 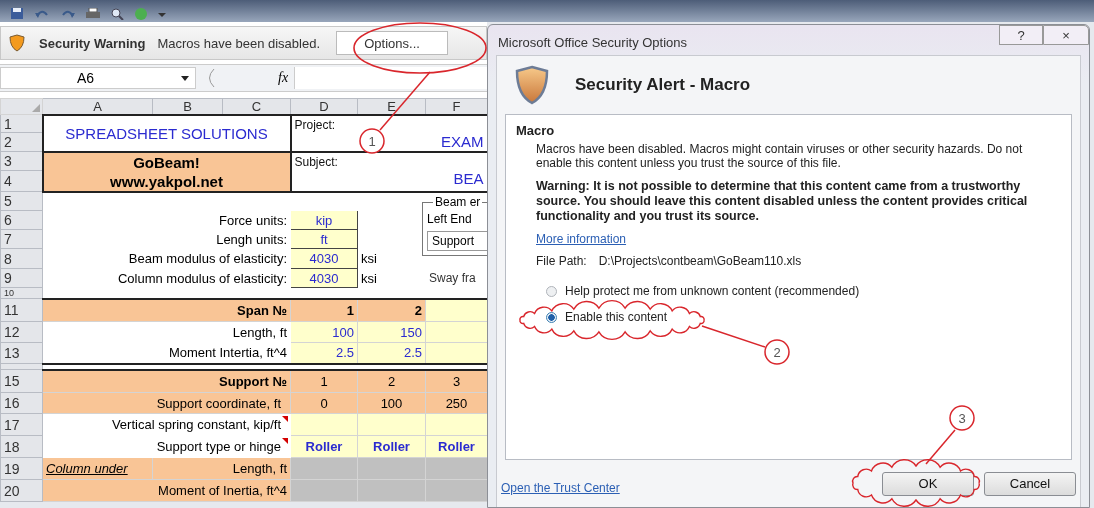 I want to click on column-header: A, so click(x=97, y=106).